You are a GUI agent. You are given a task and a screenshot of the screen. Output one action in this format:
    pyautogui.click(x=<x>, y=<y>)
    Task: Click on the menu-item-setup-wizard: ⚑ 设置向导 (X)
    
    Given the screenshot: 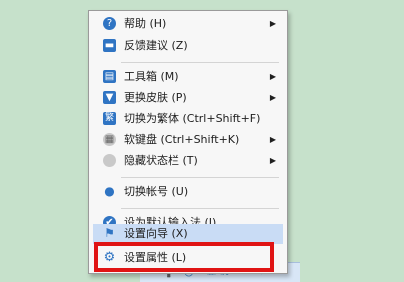 What is the action you would take?
    pyautogui.click(x=188, y=234)
    